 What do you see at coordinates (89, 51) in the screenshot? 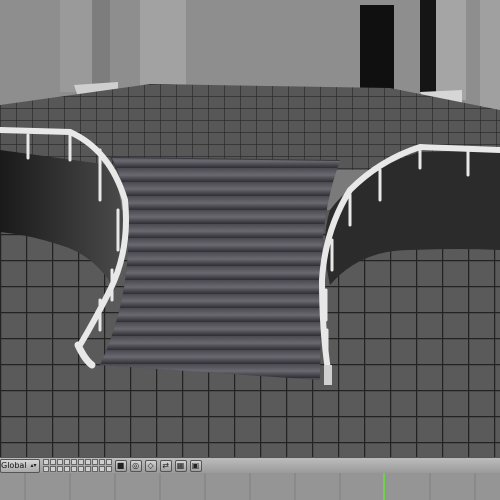
I see `column-left` at bounding box center [89, 51].